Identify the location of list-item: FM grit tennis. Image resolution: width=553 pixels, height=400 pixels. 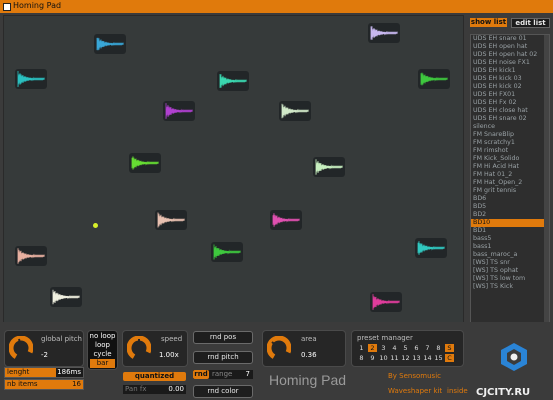
(510, 191).